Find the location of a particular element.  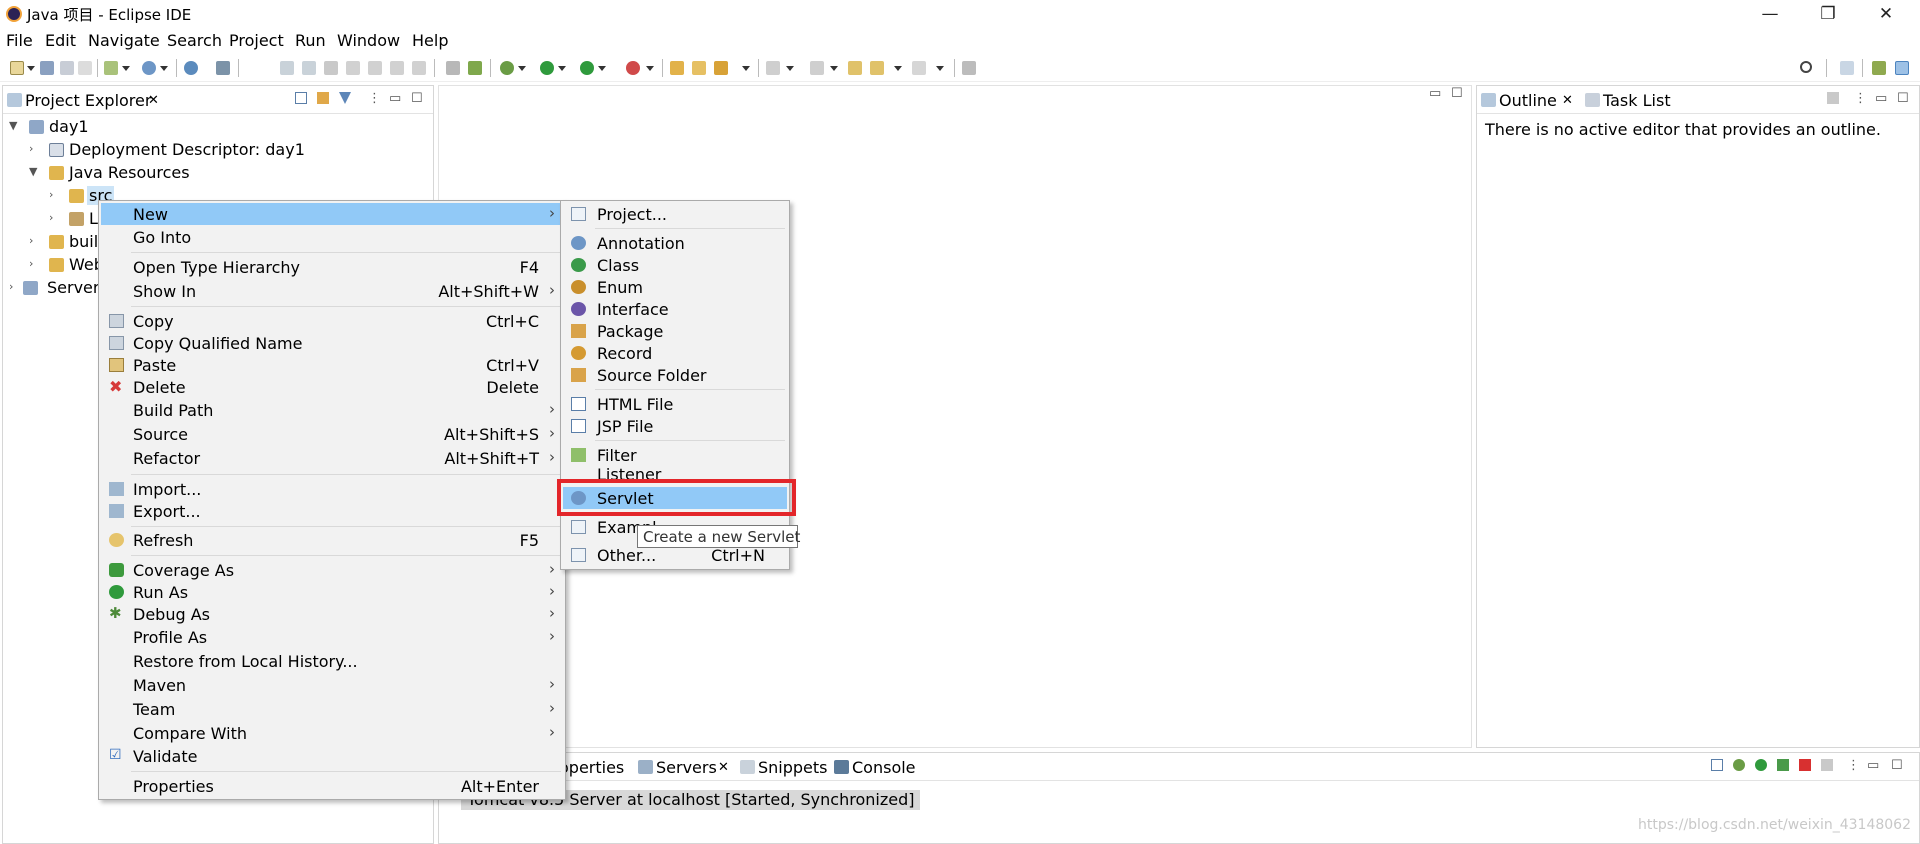

web-browser-icon is located at coordinates (191, 68).